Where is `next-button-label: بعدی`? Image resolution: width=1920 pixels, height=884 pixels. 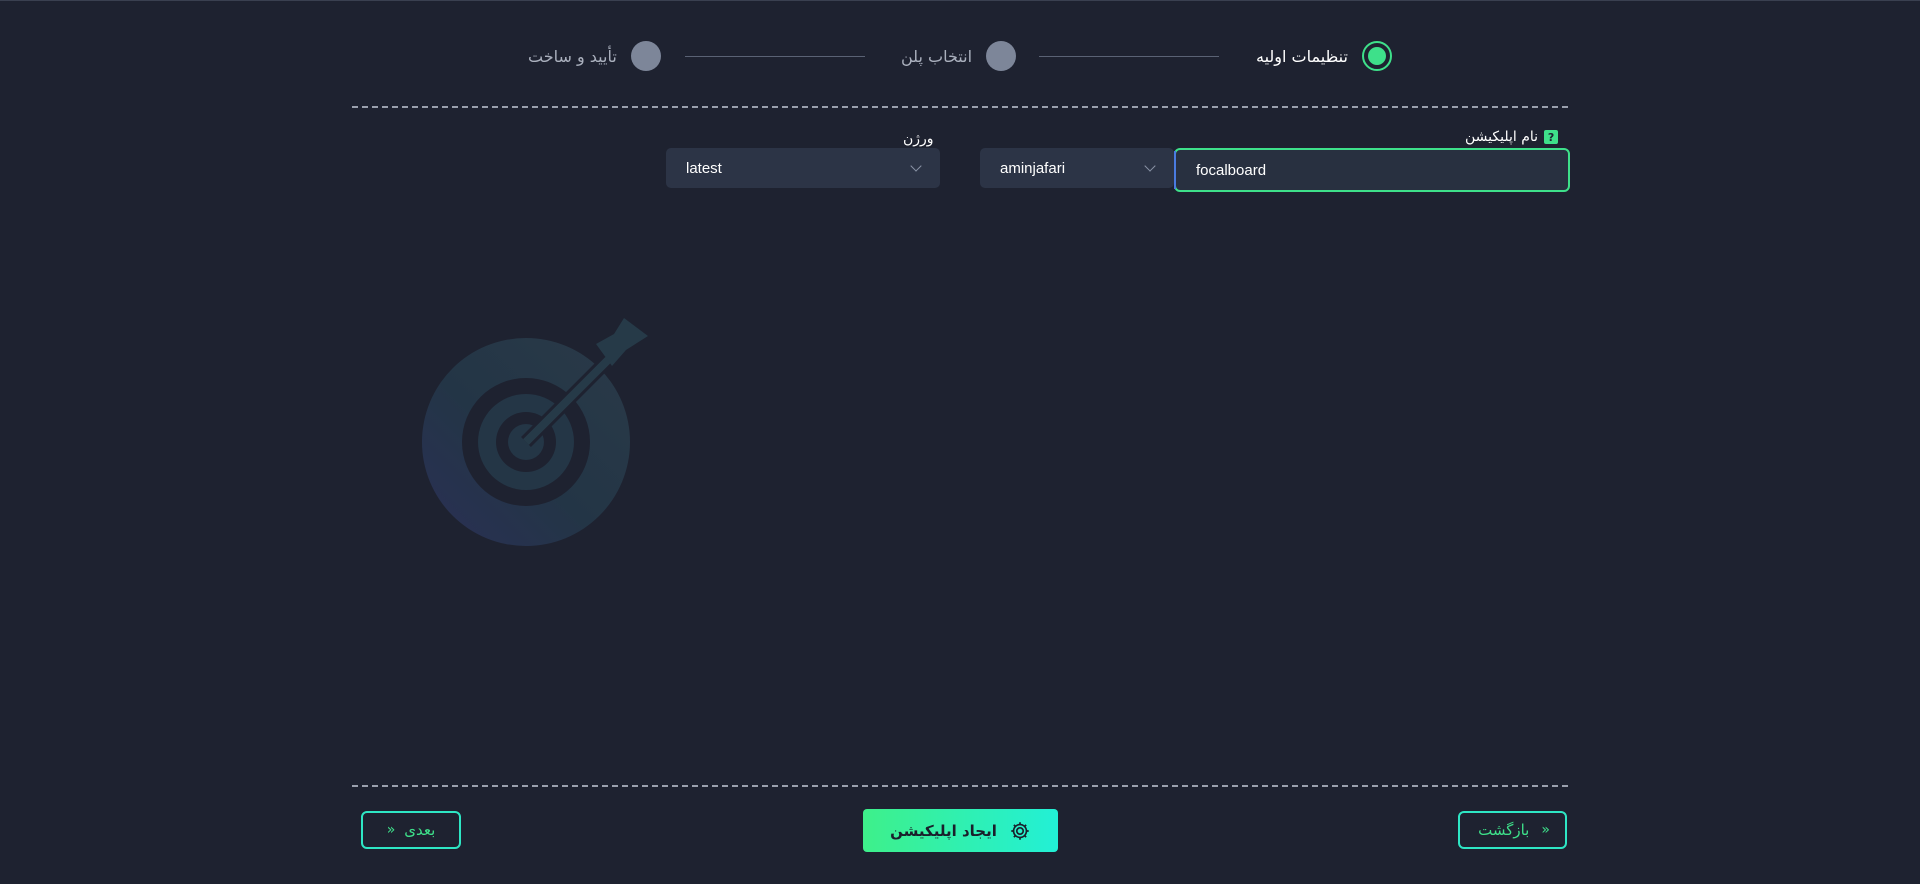
next-button-label: بعدی is located at coordinates (420, 830).